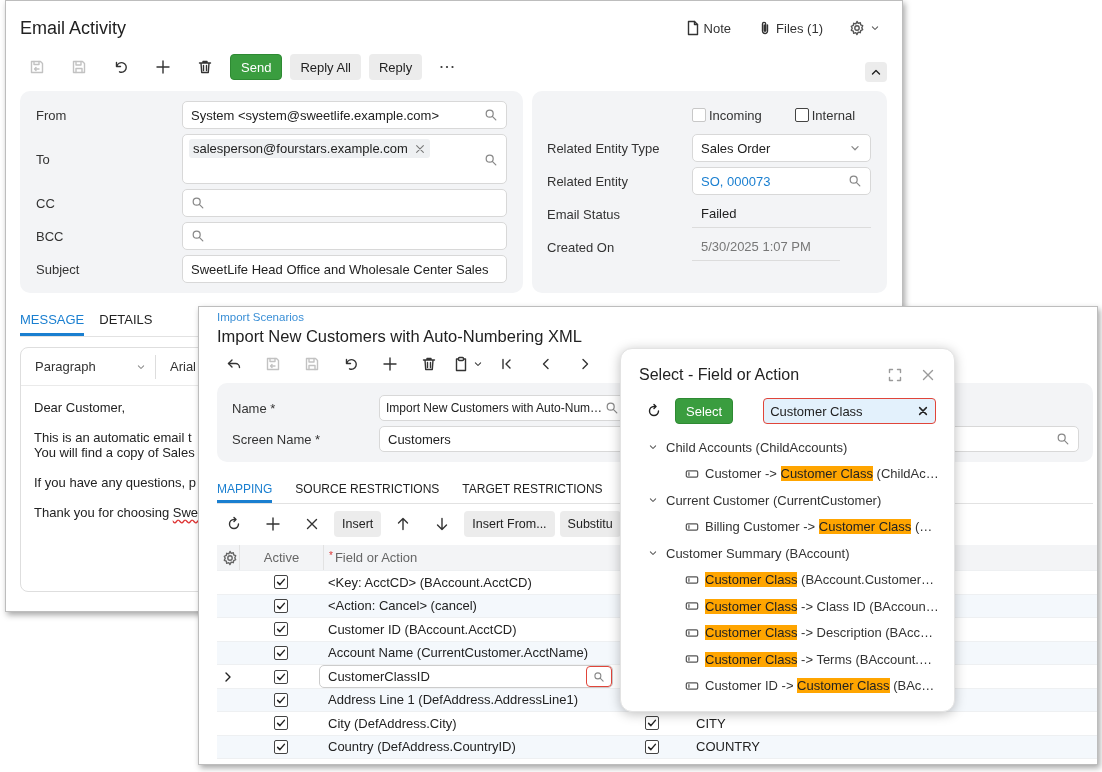  Describe the element at coordinates (114, 452) in the screenshot. I see `text-line: You will find a copy of Sales` at that location.